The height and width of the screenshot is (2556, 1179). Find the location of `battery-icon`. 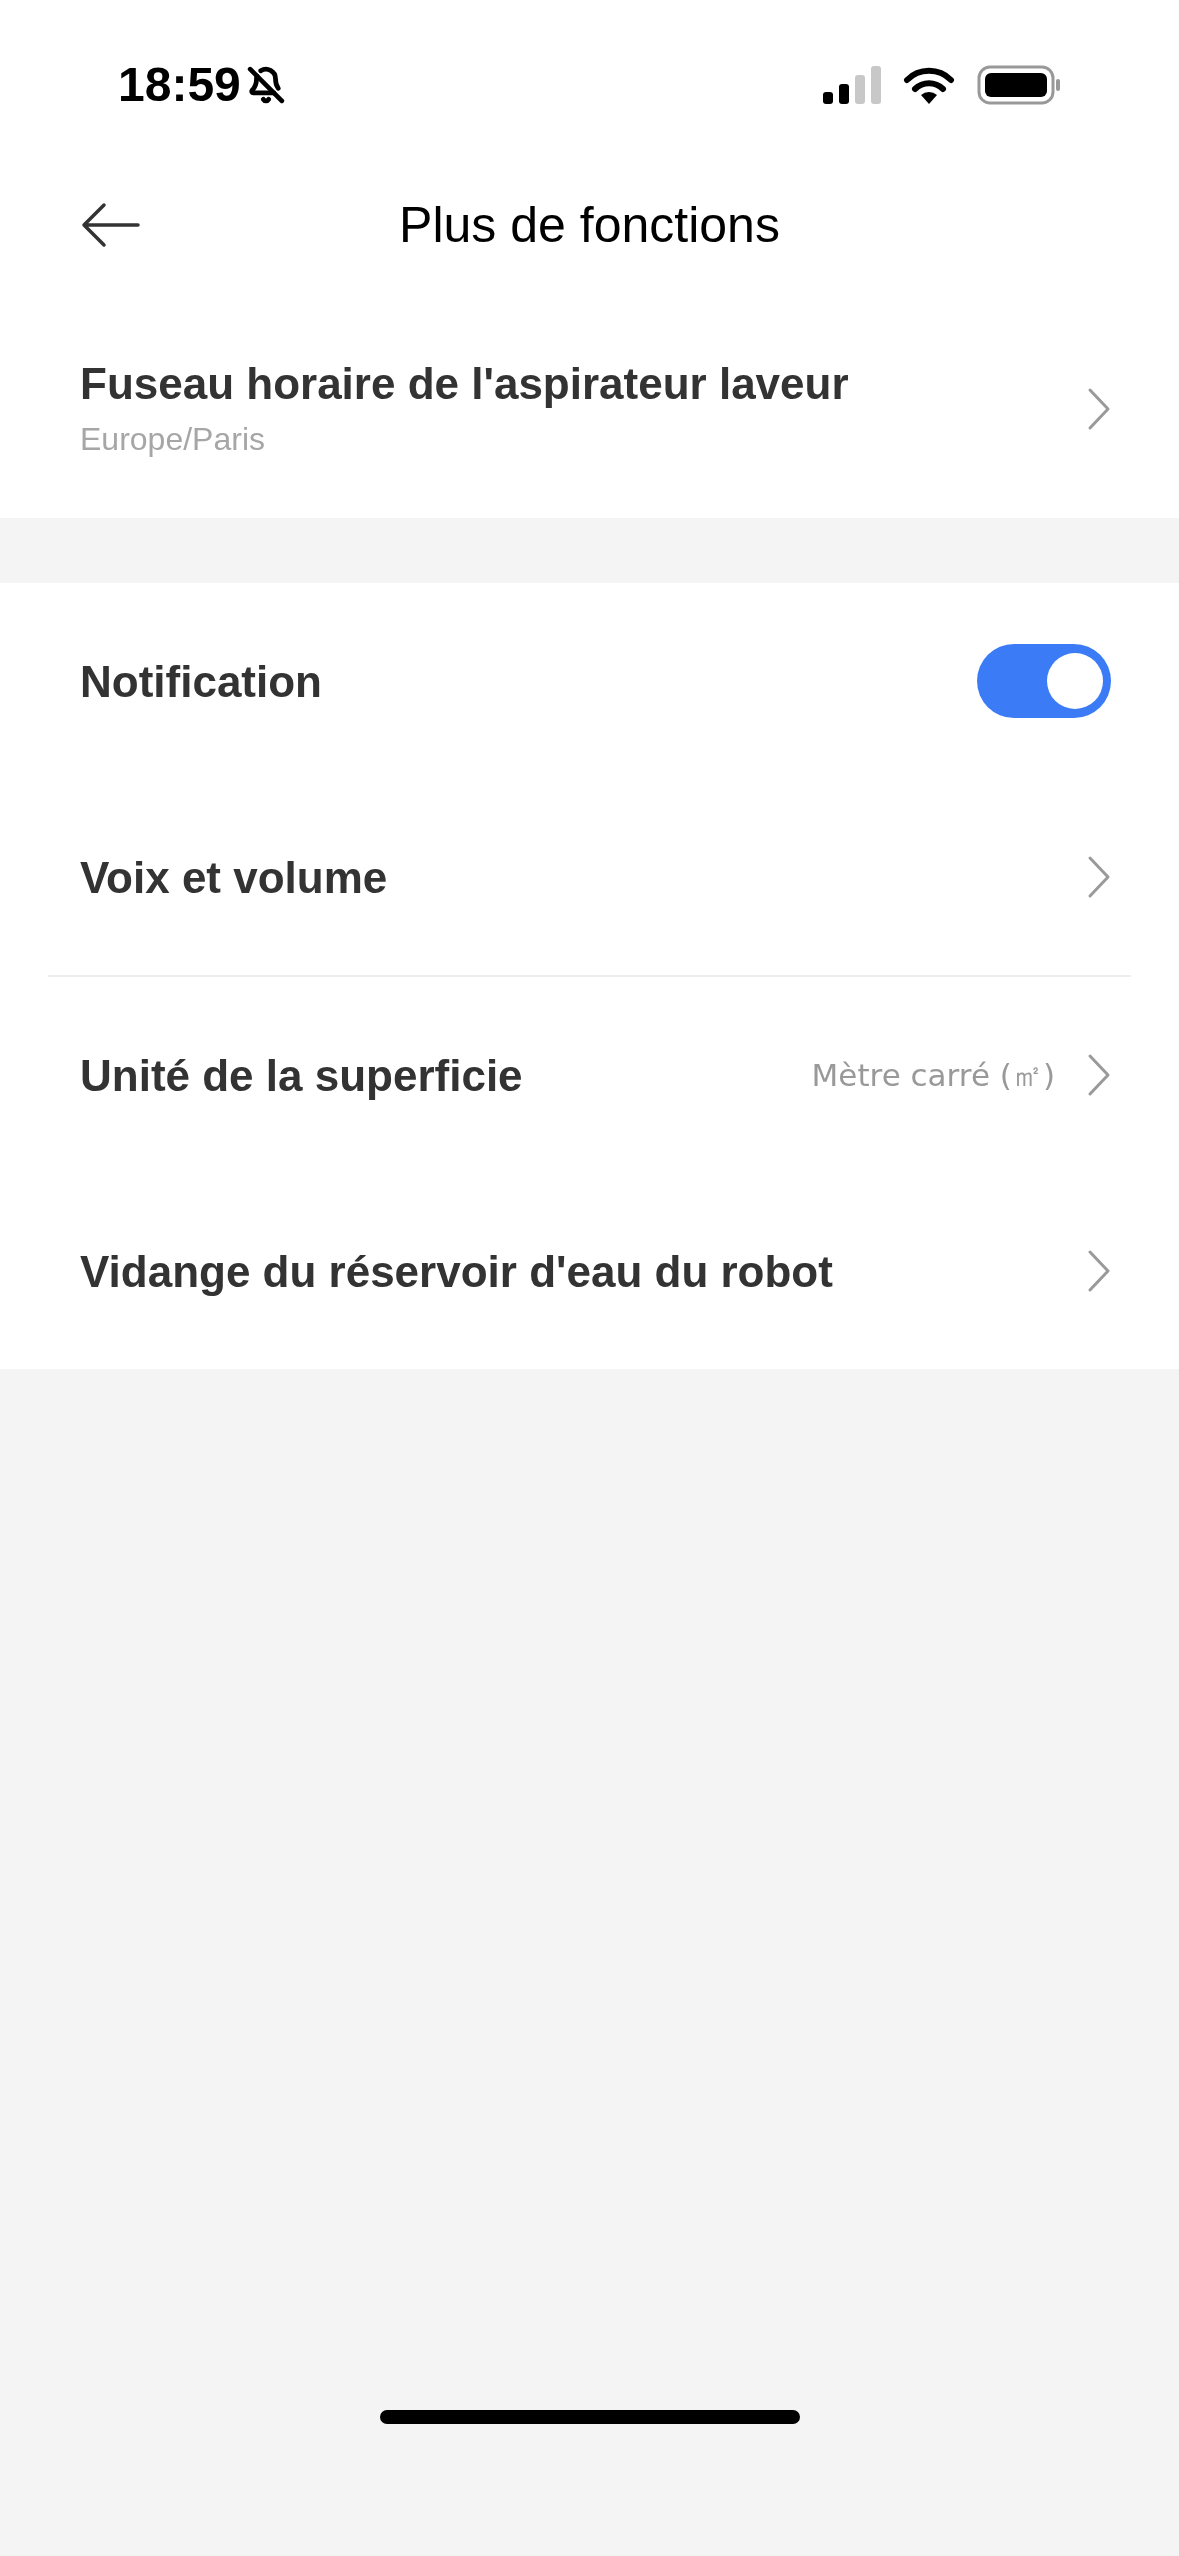

battery-icon is located at coordinates (1019, 85).